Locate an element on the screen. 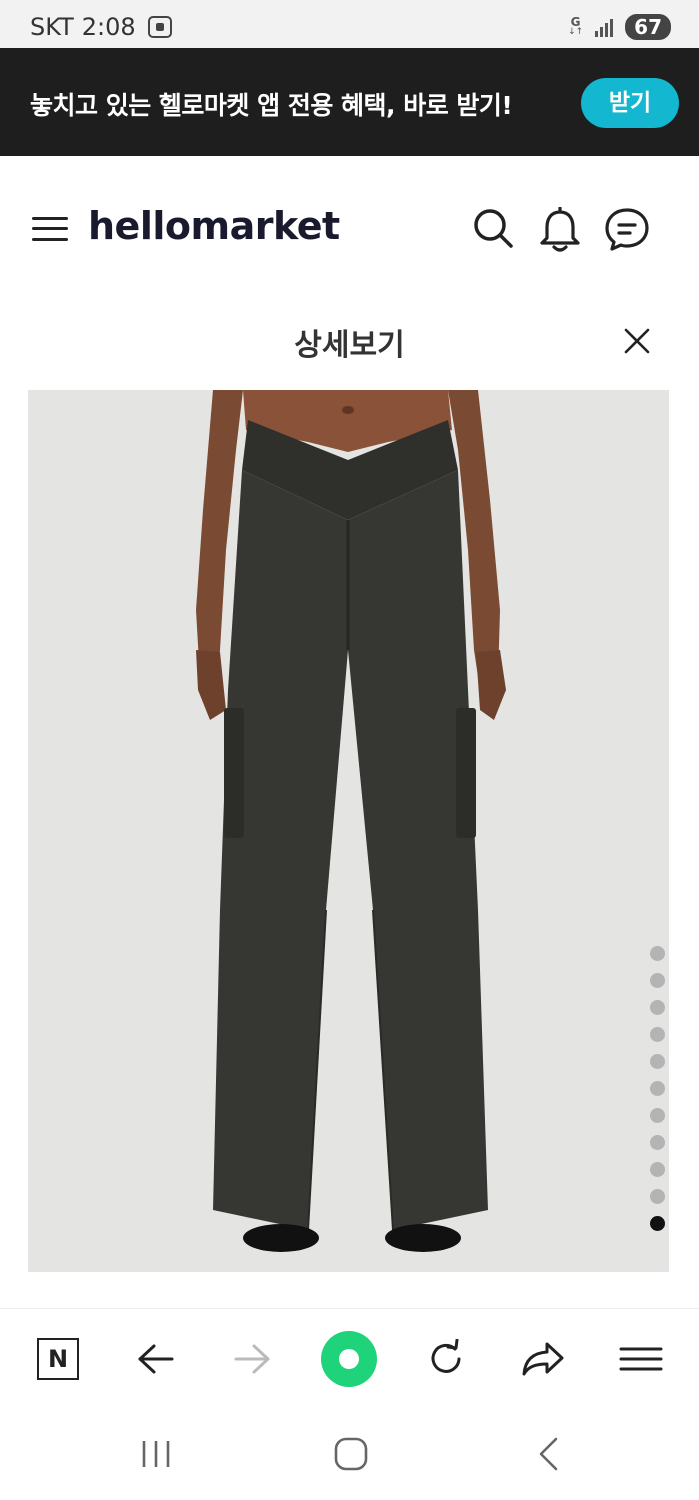 The width and height of the screenshot is (699, 1500). site-header: hellomarket is located at coordinates (349, 226).